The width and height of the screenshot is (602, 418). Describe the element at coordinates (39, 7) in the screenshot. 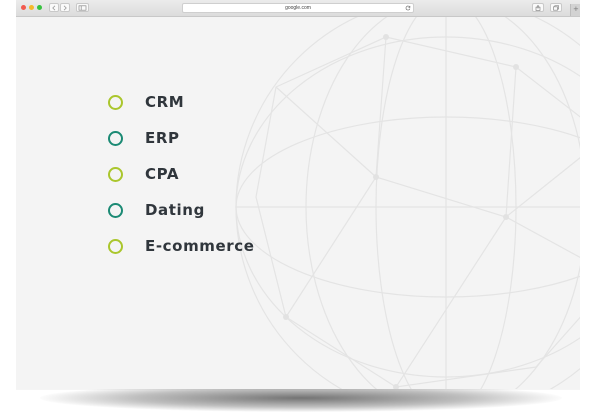

I see `zoom-window-button` at that location.